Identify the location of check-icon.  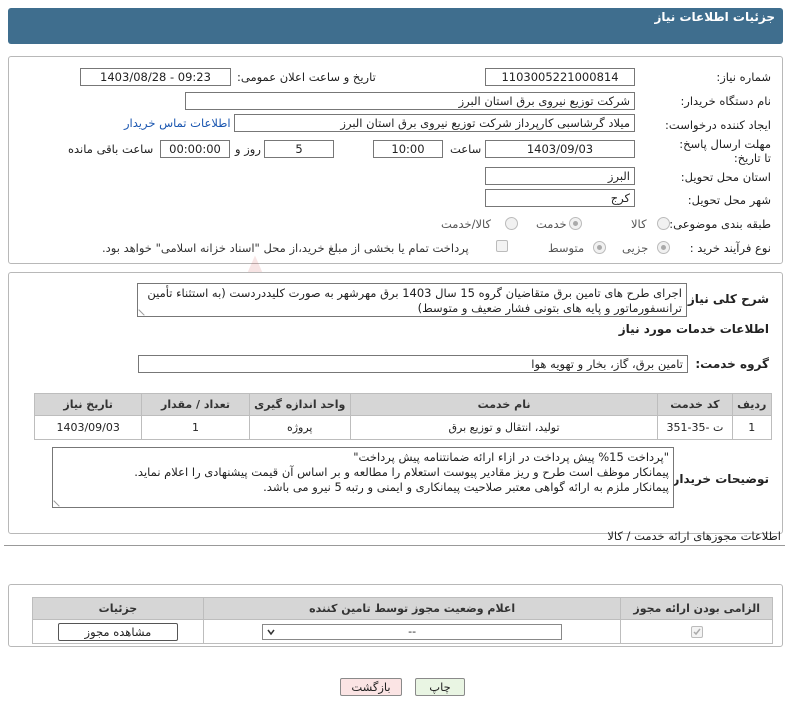
(697, 632).